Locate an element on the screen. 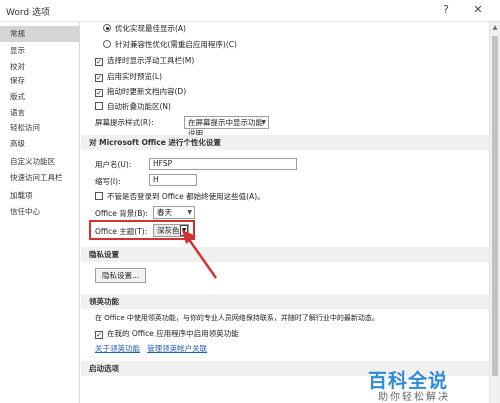 The image size is (500, 403). username-input: HFSP is located at coordinates (223, 164).